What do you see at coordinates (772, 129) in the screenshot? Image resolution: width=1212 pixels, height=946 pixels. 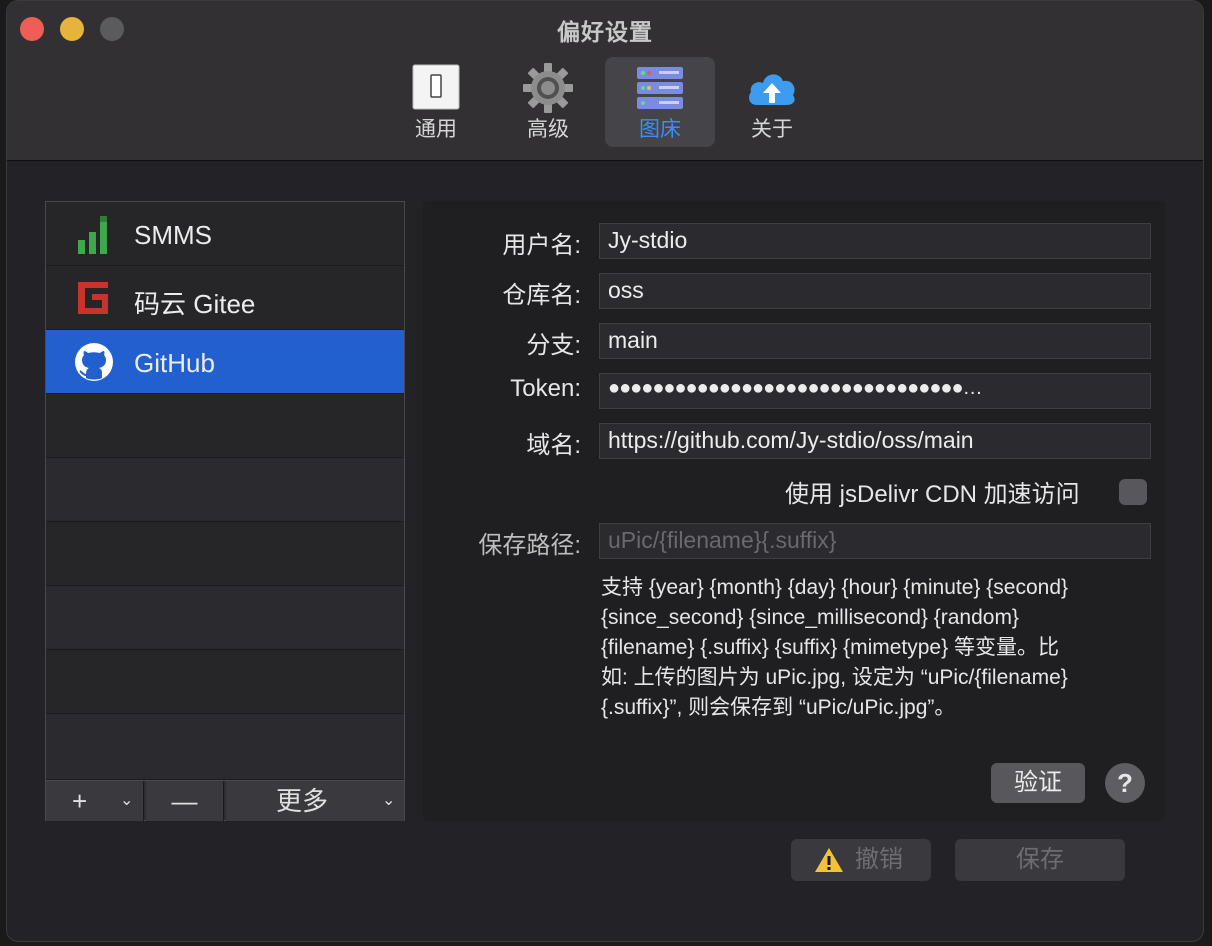 I see `tab-about-label: 关于` at bounding box center [772, 129].